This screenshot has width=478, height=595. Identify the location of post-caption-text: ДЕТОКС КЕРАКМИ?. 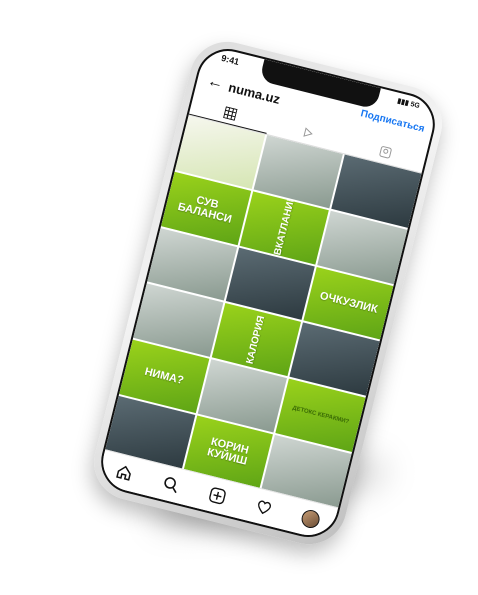
(320, 415).